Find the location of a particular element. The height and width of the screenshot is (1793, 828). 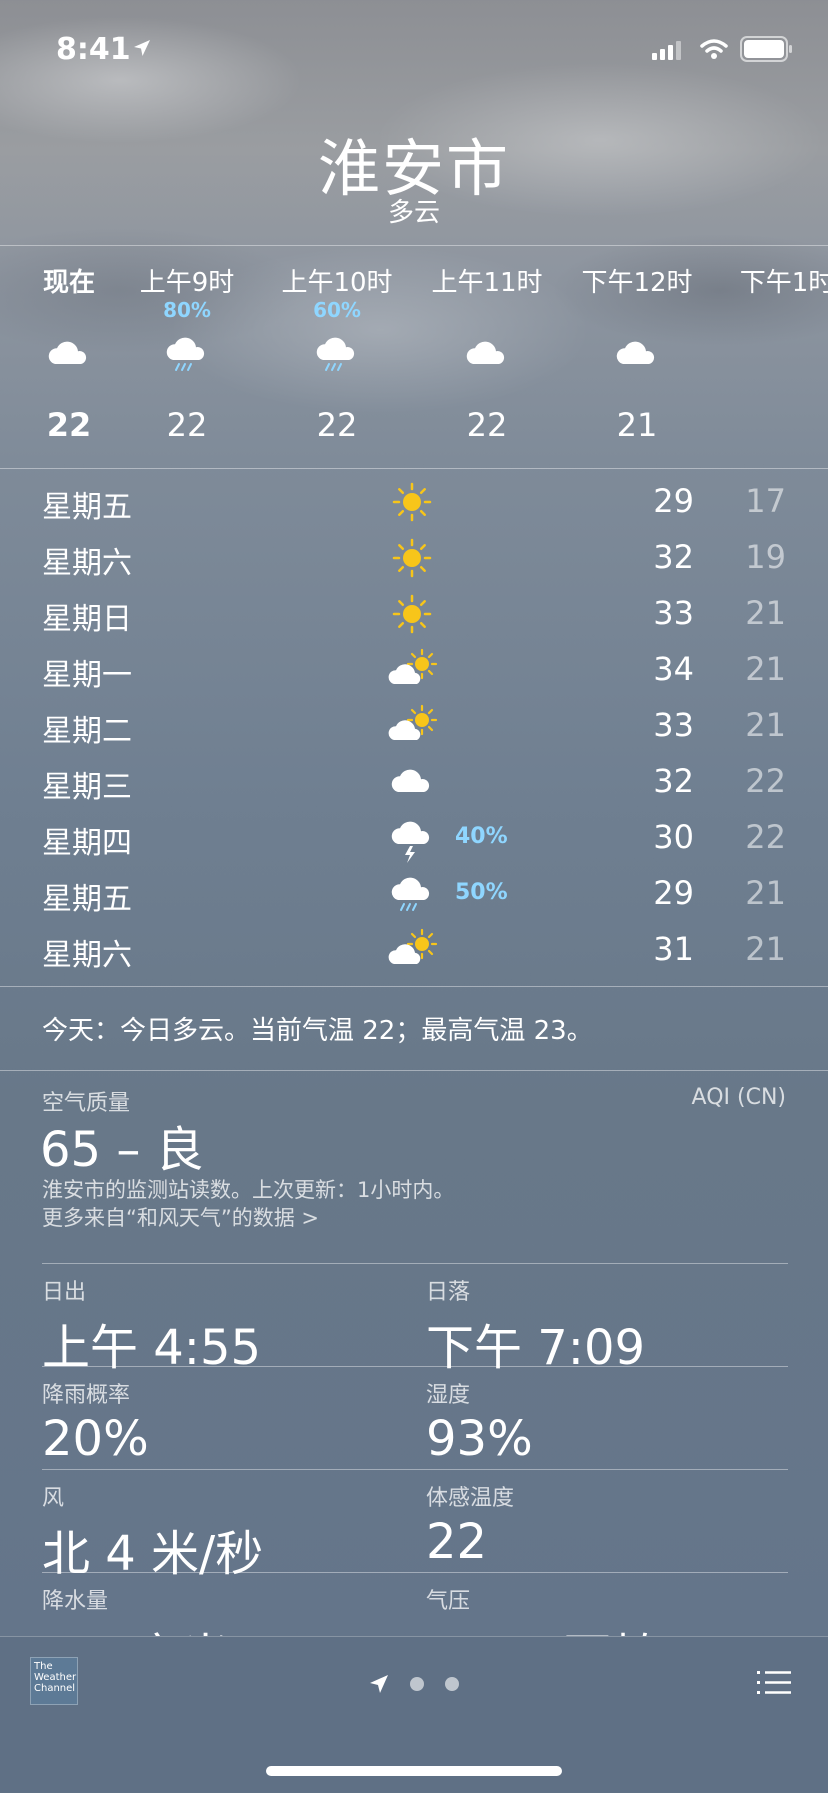

detail-rain-chance: 降雨概率 20% is located at coordinates (227, 1422).